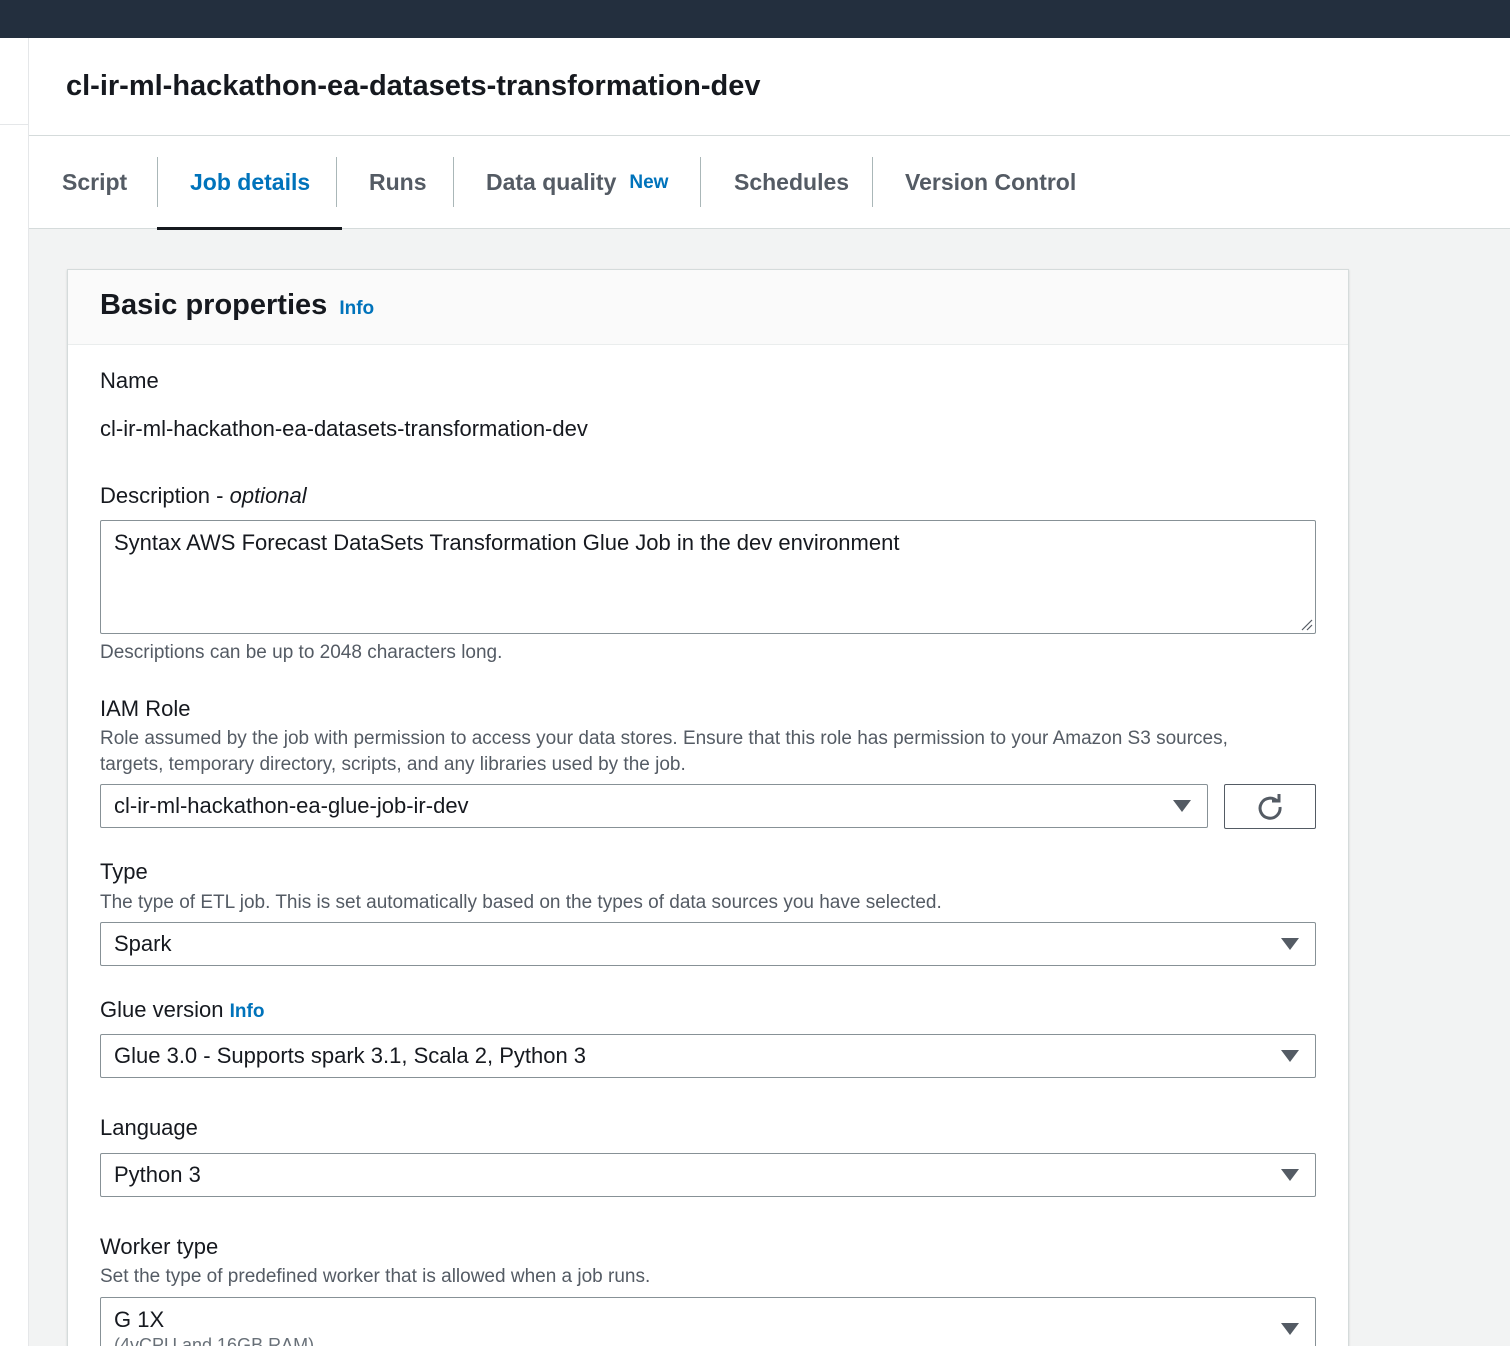 The image size is (1510, 1346). I want to click on description-label: Description - optional, so click(203, 496).